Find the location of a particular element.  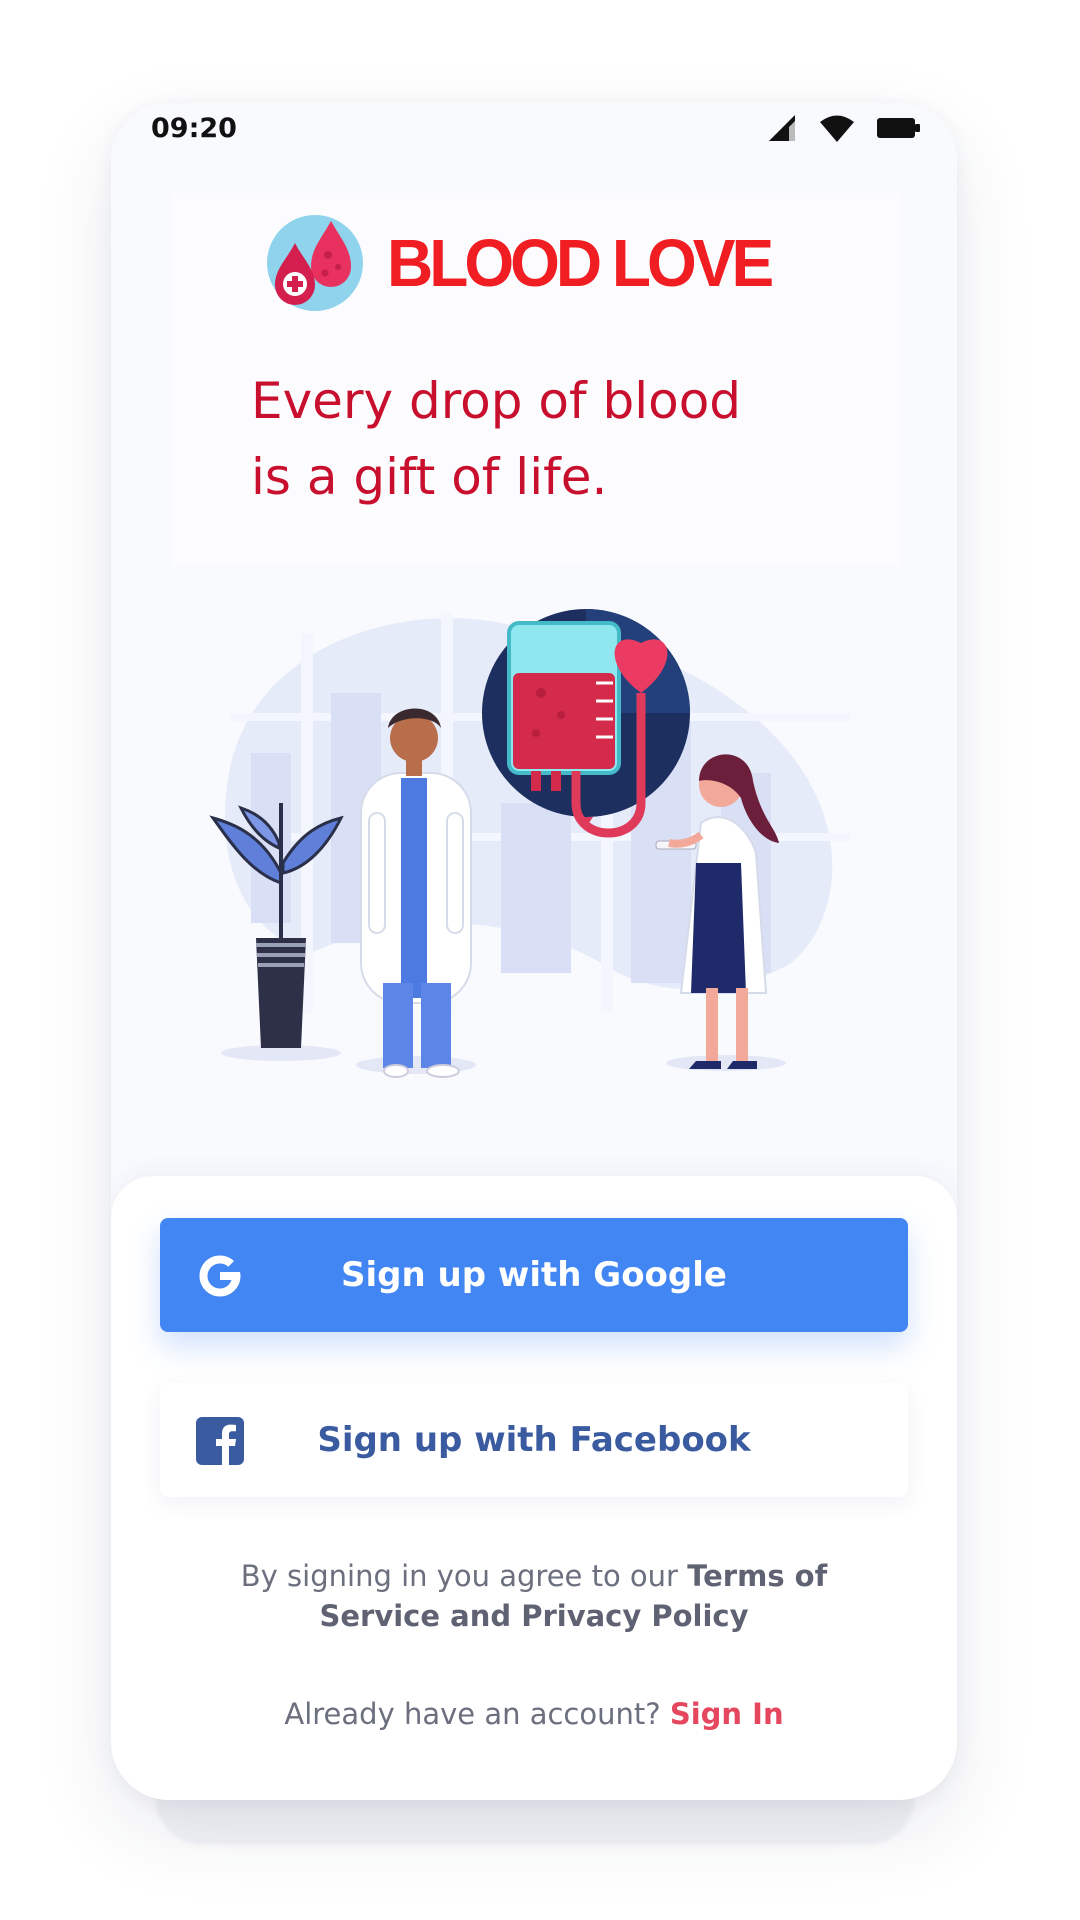

google-icon is located at coordinates (220, 1276).